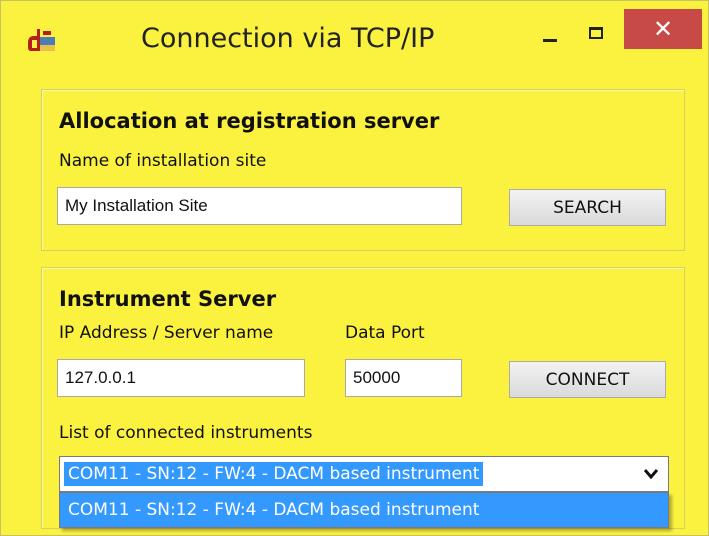  Describe the element at coordinates (249, 121) in the screenshot. I see `registration-group-title: Allocation at registration server` at that location.